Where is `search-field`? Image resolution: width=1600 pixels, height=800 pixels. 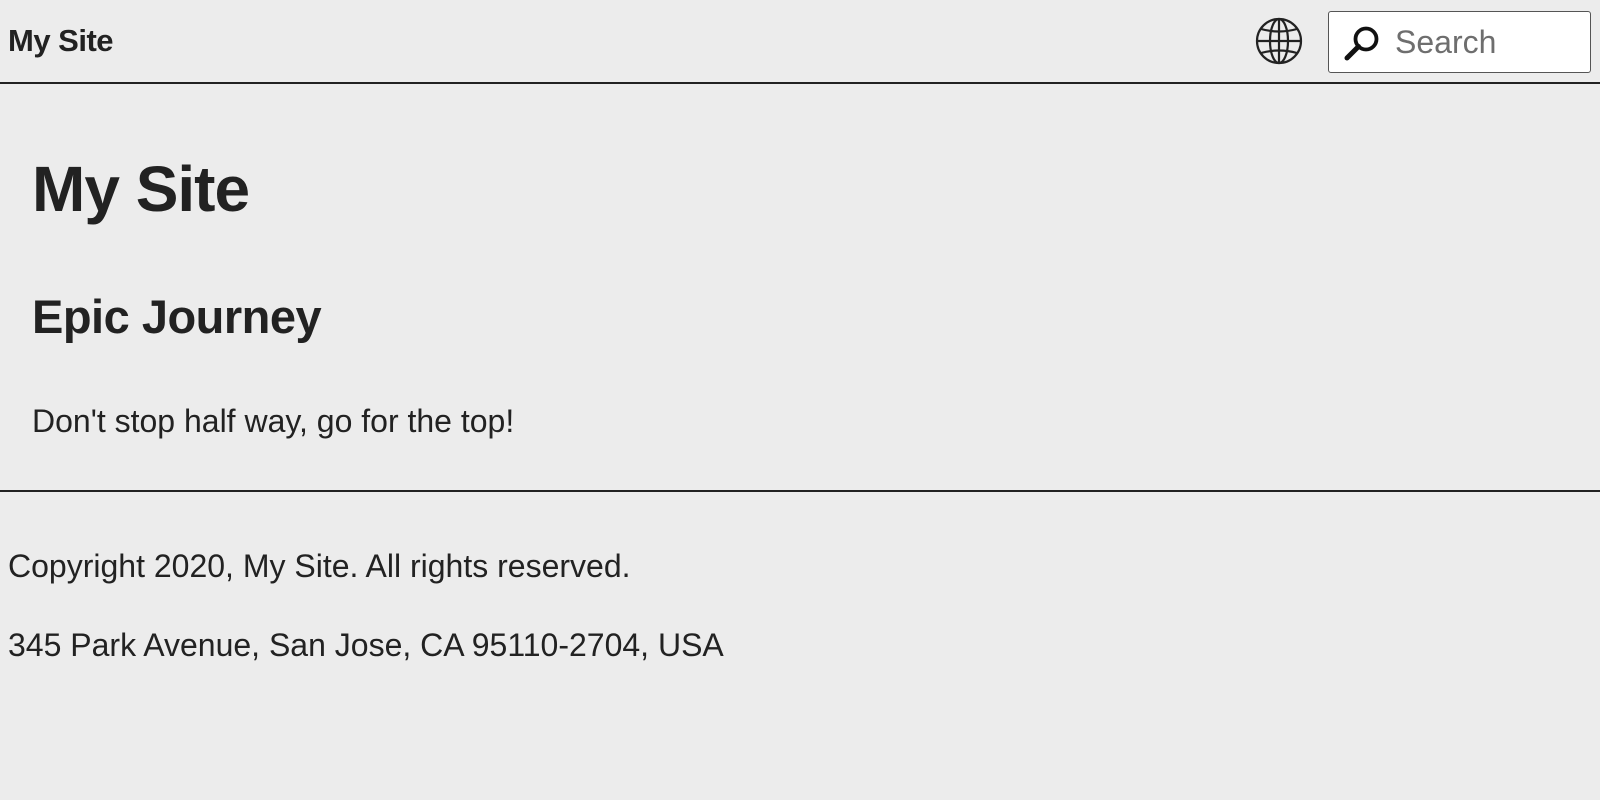 search-field is located at coordinates (1459, 42).